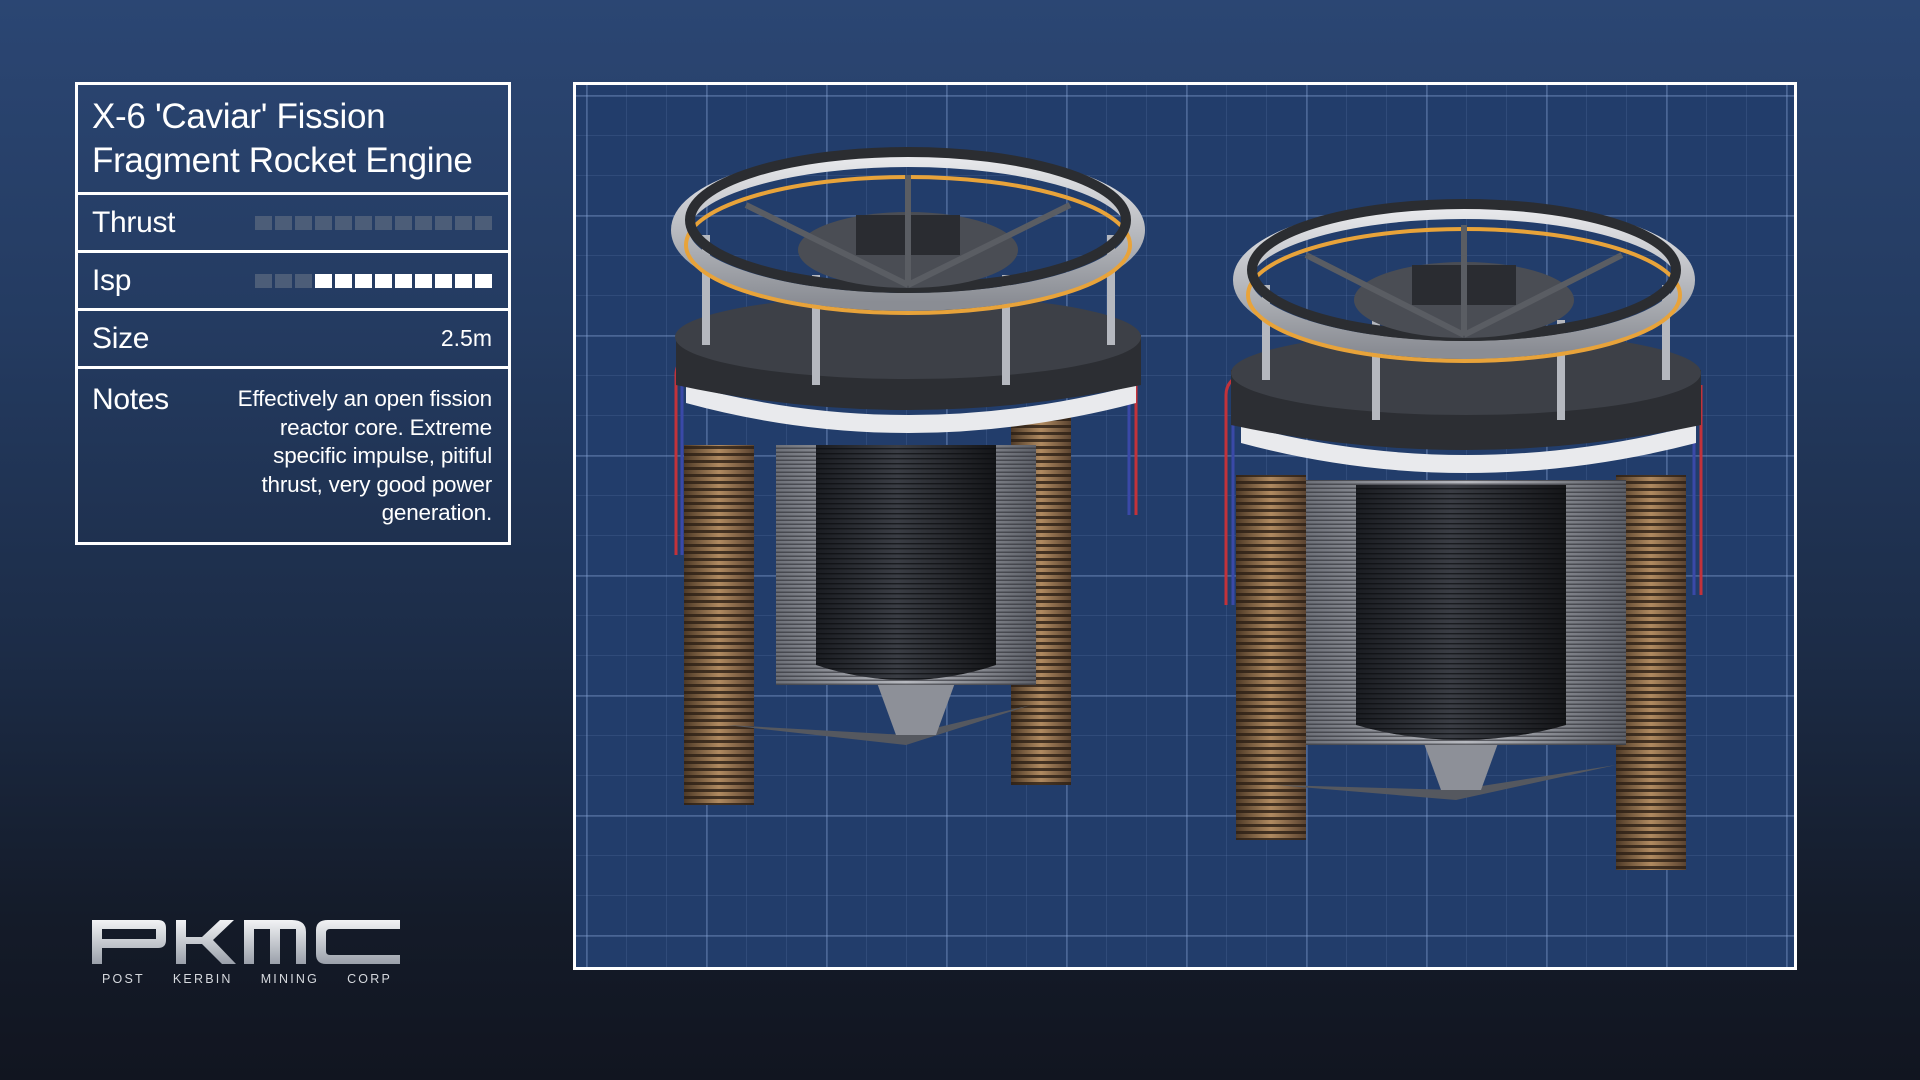 The height and width of the screenshot is (1080, 1920). I want to click on isp-row: Isp, so click(293, 282).